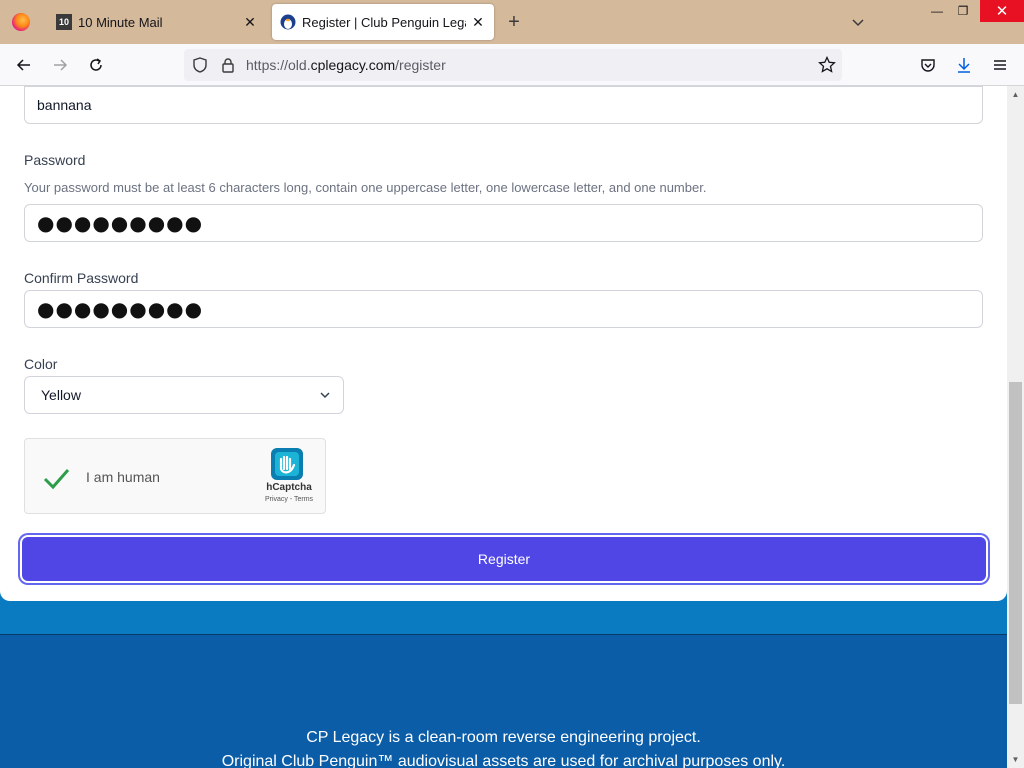  What do you see at coordinates (123, 477) in the screenshot?
I see `captcha-label: I am human` at bounding box center [123, 477].